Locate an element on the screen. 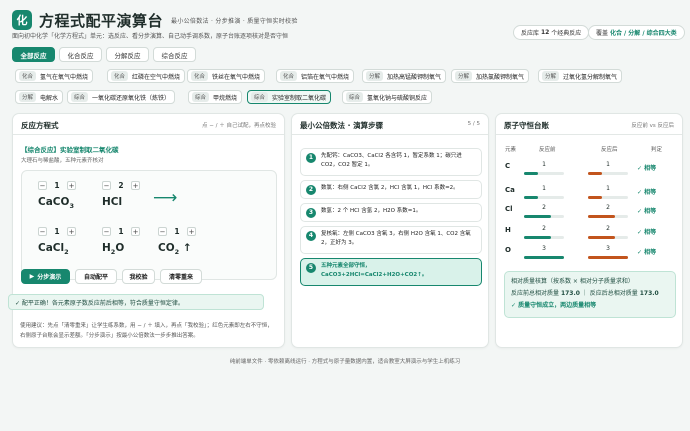 This screenshot has width=690, height=431. product-term: −1 + H2O is located at coordinates (121, 241).